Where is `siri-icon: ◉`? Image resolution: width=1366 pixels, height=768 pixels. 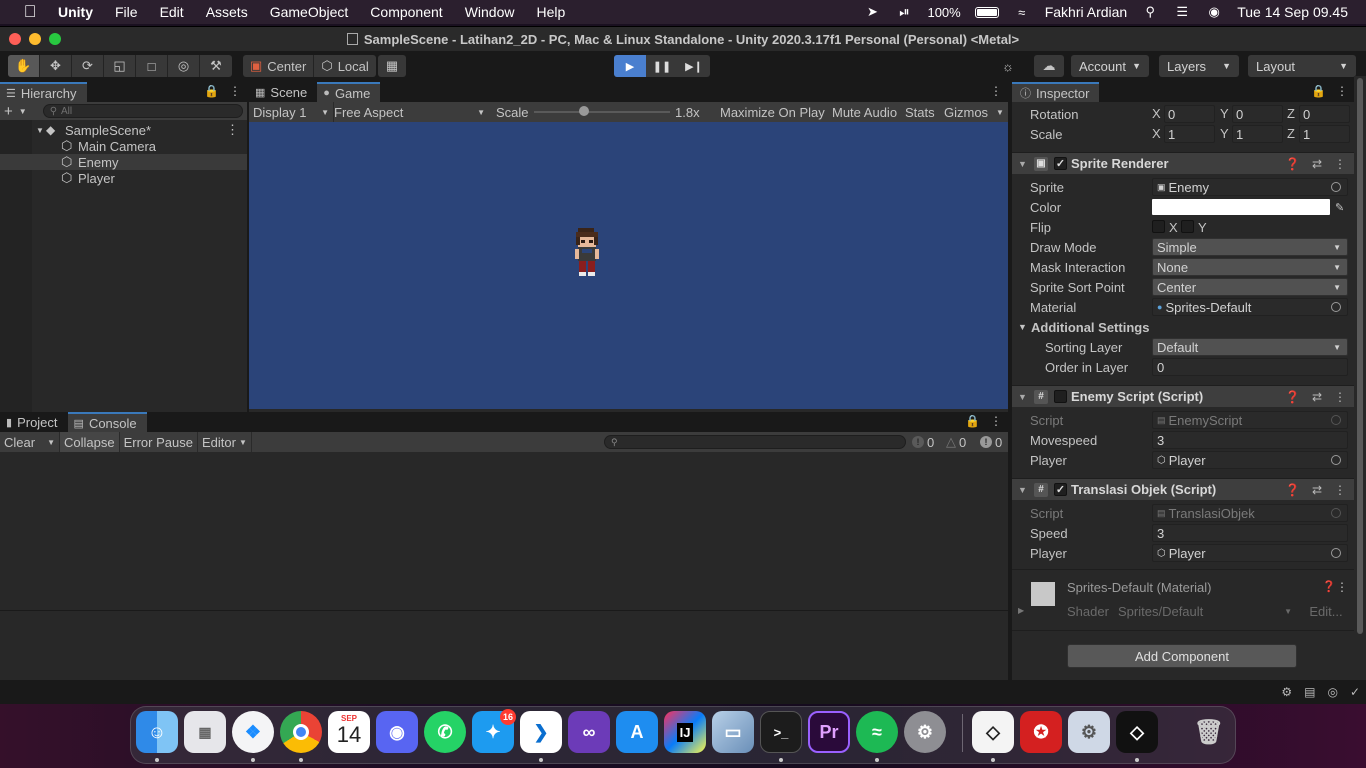
siri-icon: ◉ is located at coordinates (1214, 11).